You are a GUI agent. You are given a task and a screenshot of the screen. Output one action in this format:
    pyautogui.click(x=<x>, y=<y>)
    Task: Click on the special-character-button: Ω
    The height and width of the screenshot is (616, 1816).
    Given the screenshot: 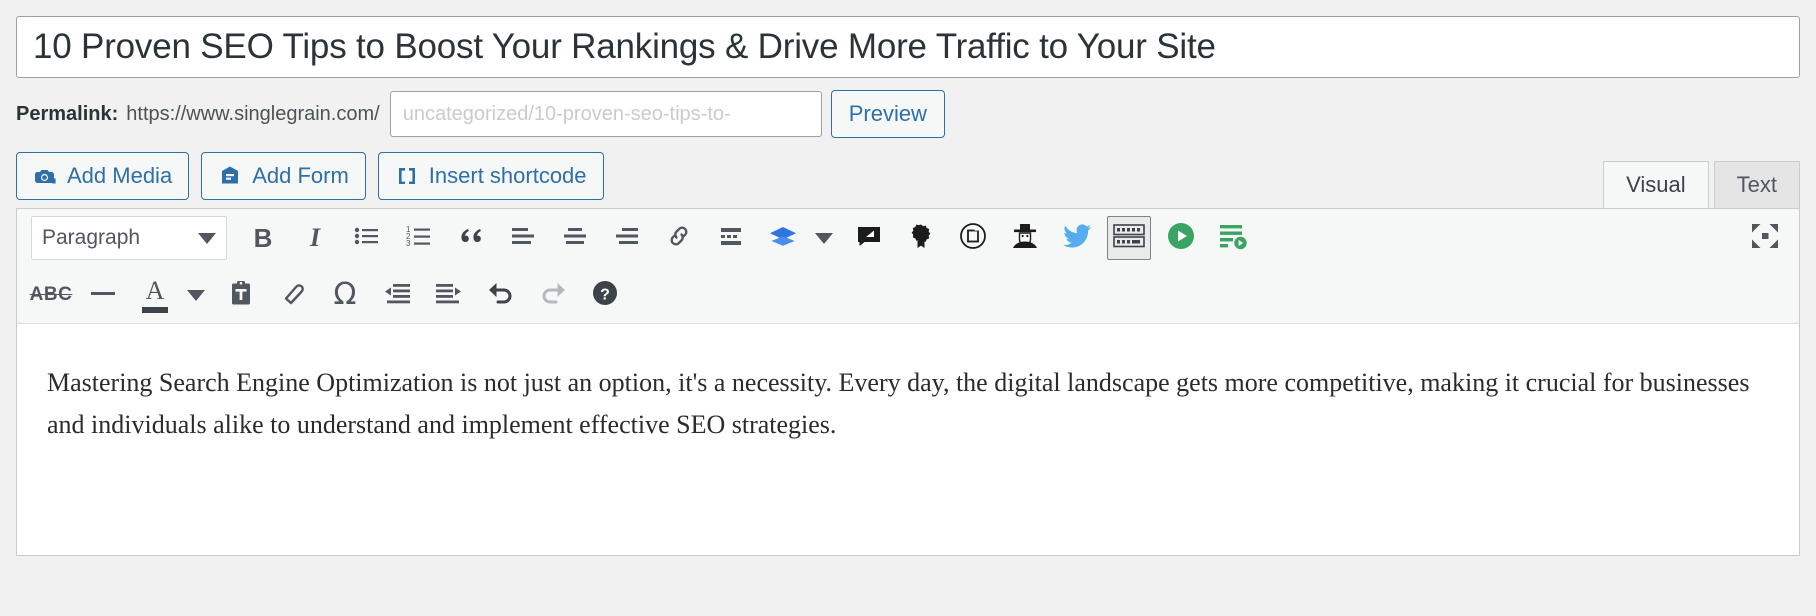 What is the action you would take?
    pyautogui.click(x=345, y=295)
    